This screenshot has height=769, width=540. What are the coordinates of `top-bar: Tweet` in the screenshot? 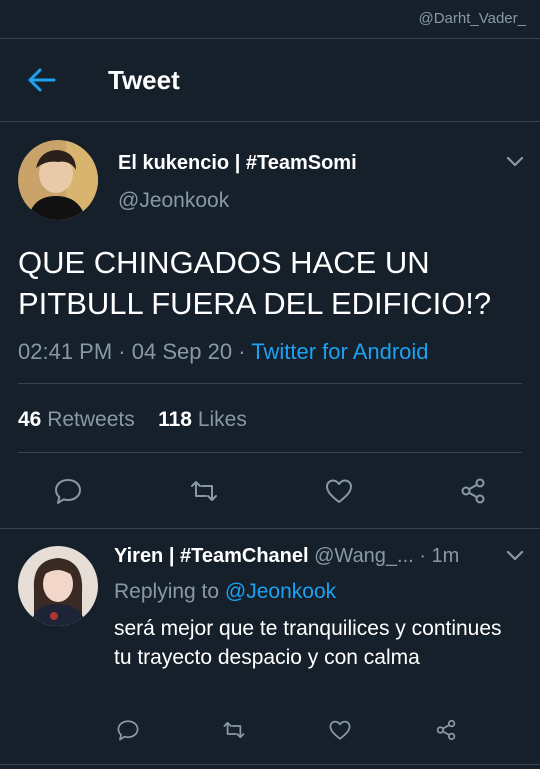 It's located at (270, 80).